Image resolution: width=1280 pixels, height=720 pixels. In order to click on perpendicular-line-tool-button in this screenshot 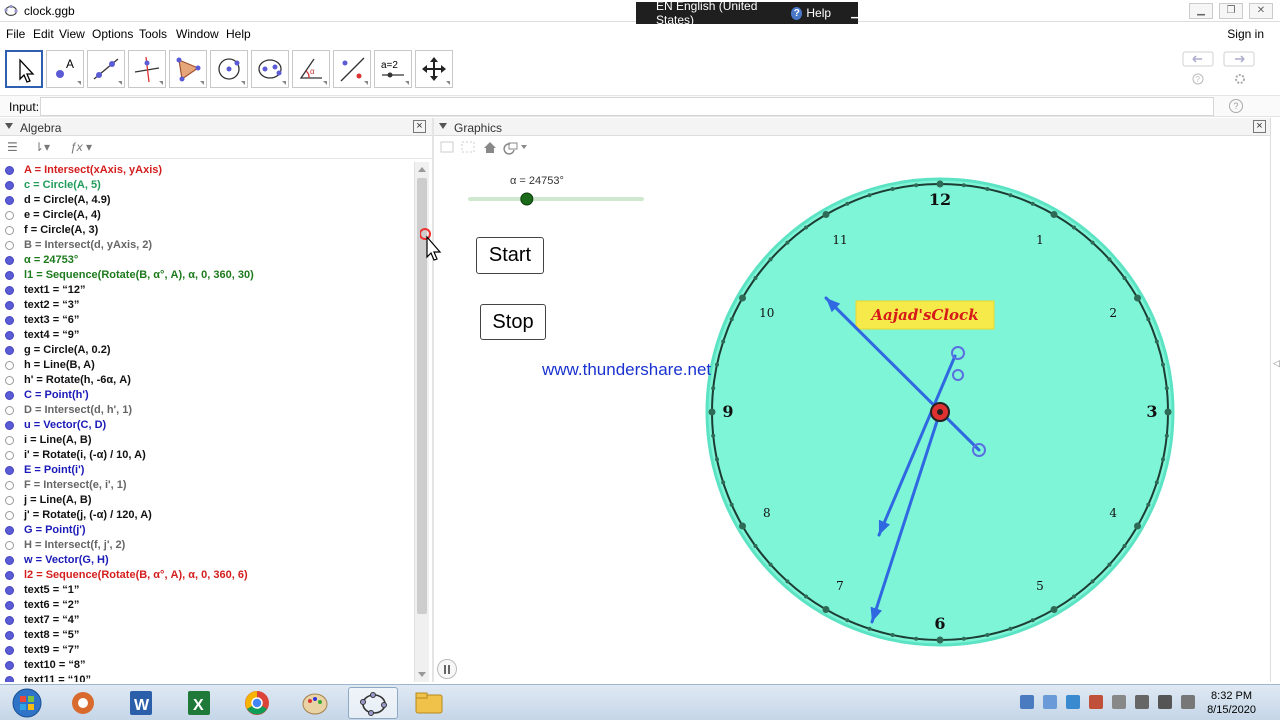, I will do `click(147, 69)`.